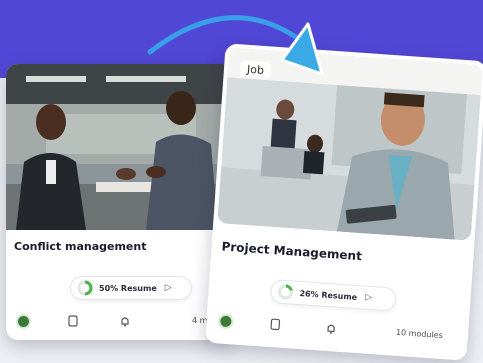 This screenshot has width=483, height=363. I want to click on resume-label: 50% Resume, so click(128, 288).